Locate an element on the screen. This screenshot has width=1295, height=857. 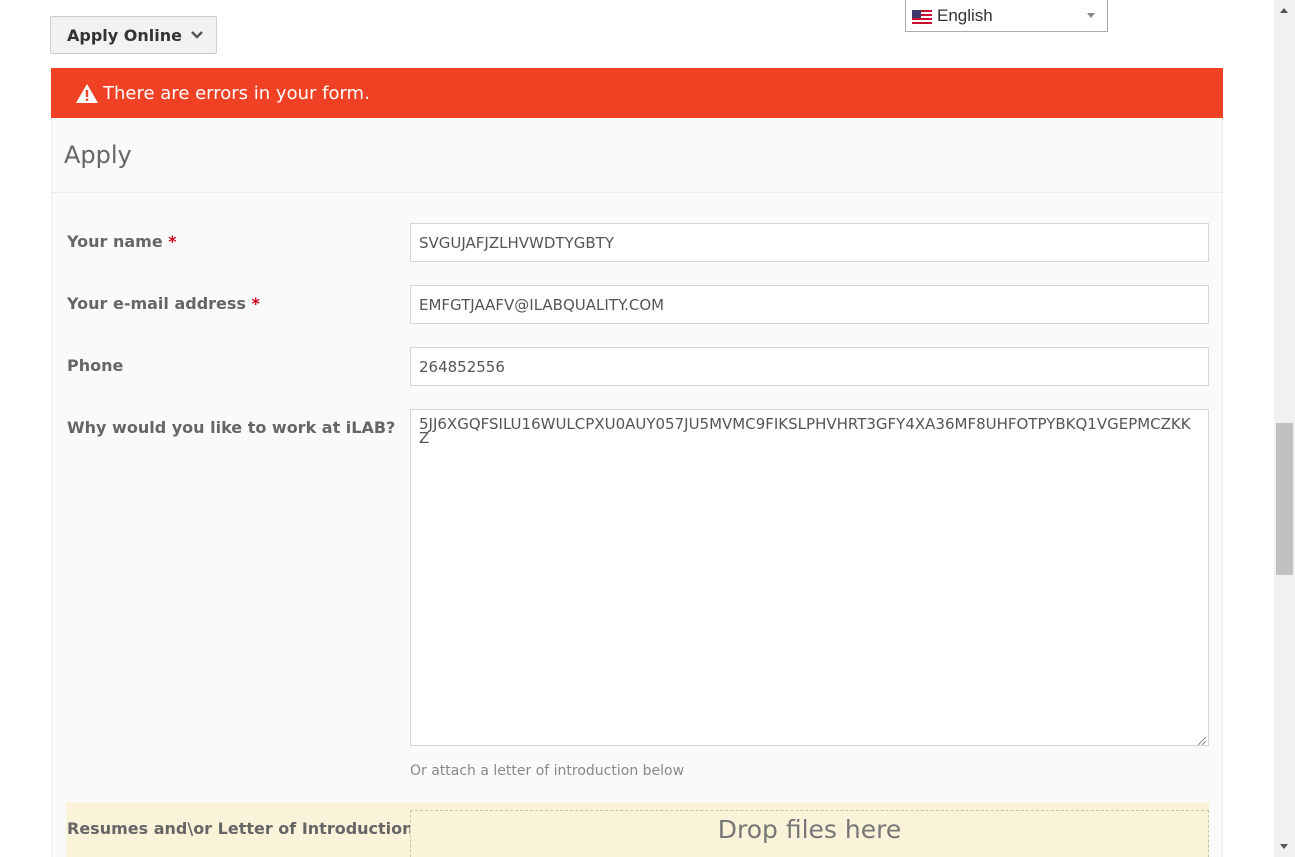
language-select: English is located at coordinates (1006, 16).